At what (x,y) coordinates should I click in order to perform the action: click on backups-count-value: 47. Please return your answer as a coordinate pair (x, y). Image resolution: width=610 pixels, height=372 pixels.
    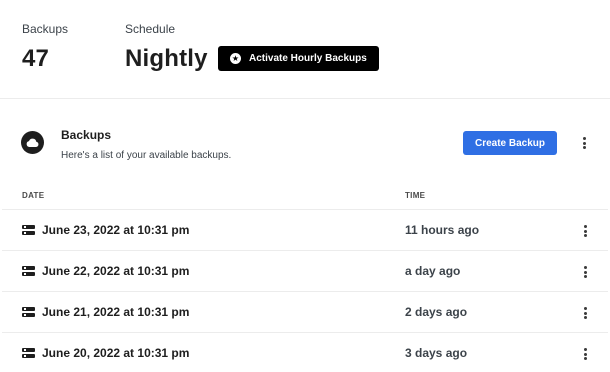
    Looking at the image, I should click on (36, 58).